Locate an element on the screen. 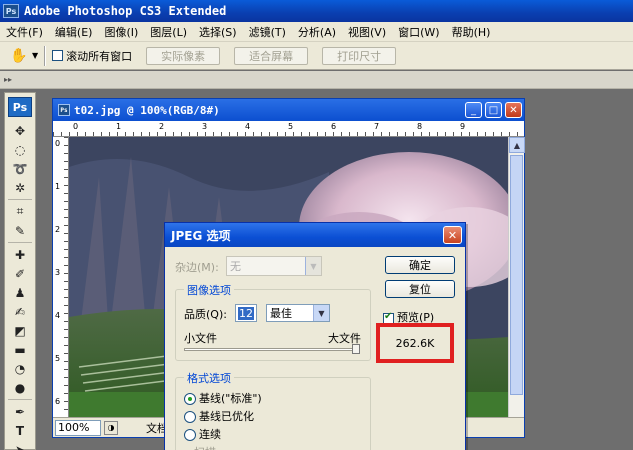  scan-label: 扫描 is located at coordinates (205, 447).